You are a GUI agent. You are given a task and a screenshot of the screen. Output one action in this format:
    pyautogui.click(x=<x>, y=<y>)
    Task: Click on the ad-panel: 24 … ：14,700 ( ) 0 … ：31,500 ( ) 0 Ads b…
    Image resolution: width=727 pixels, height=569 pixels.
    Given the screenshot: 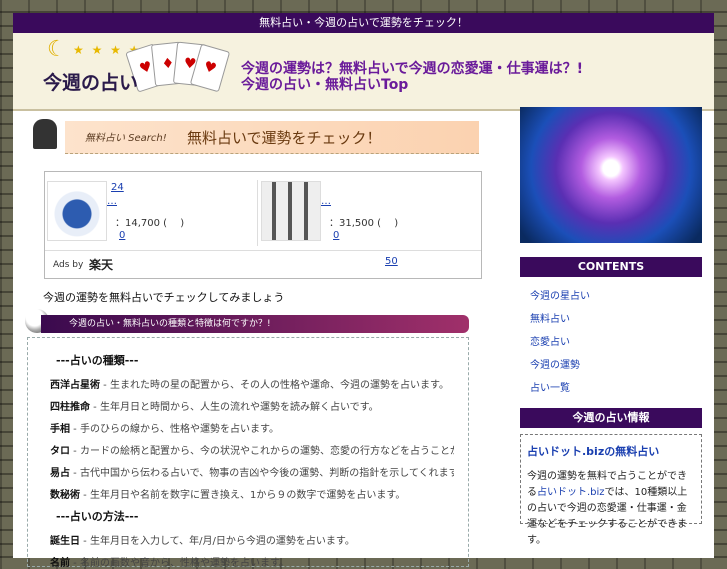 What is the action you would take?
    pyautogui.click(x=263, y=225)
    